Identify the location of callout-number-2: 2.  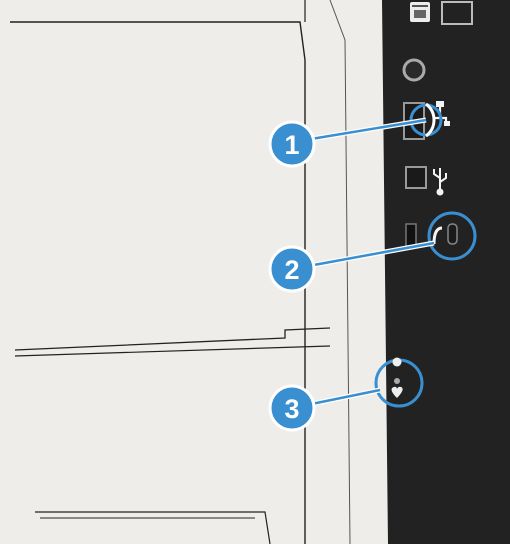
(291, 270).